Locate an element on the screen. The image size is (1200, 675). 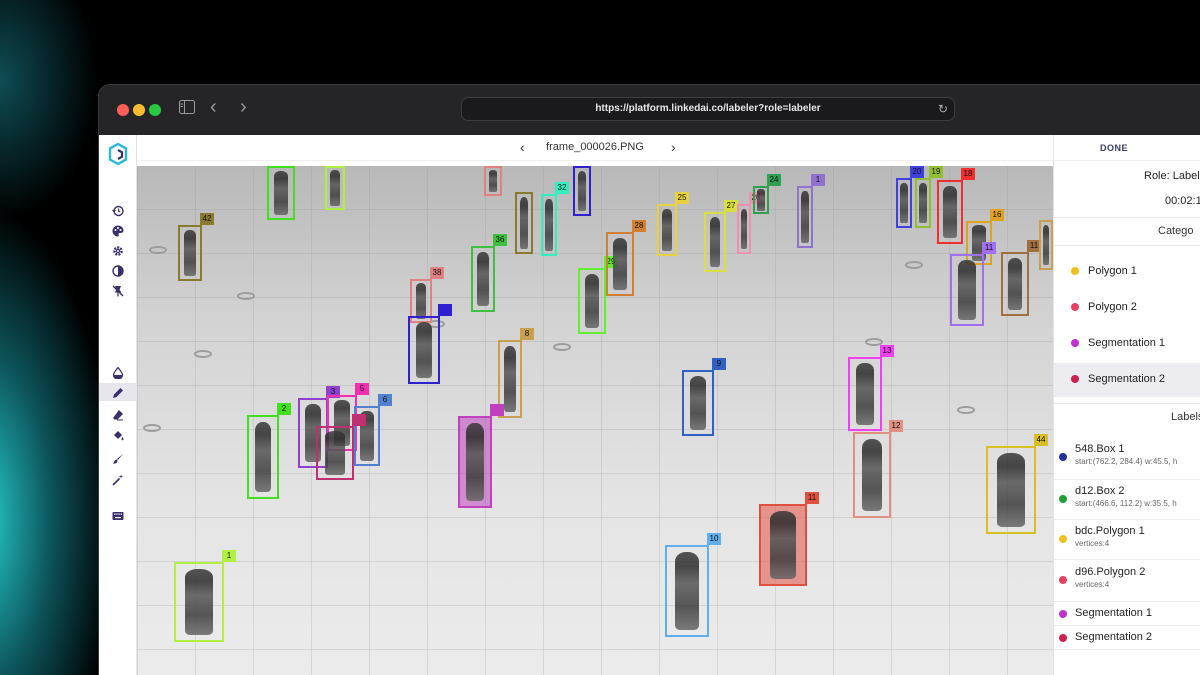
browser-back-icon: ‹ is located at coordinates (213, 107).